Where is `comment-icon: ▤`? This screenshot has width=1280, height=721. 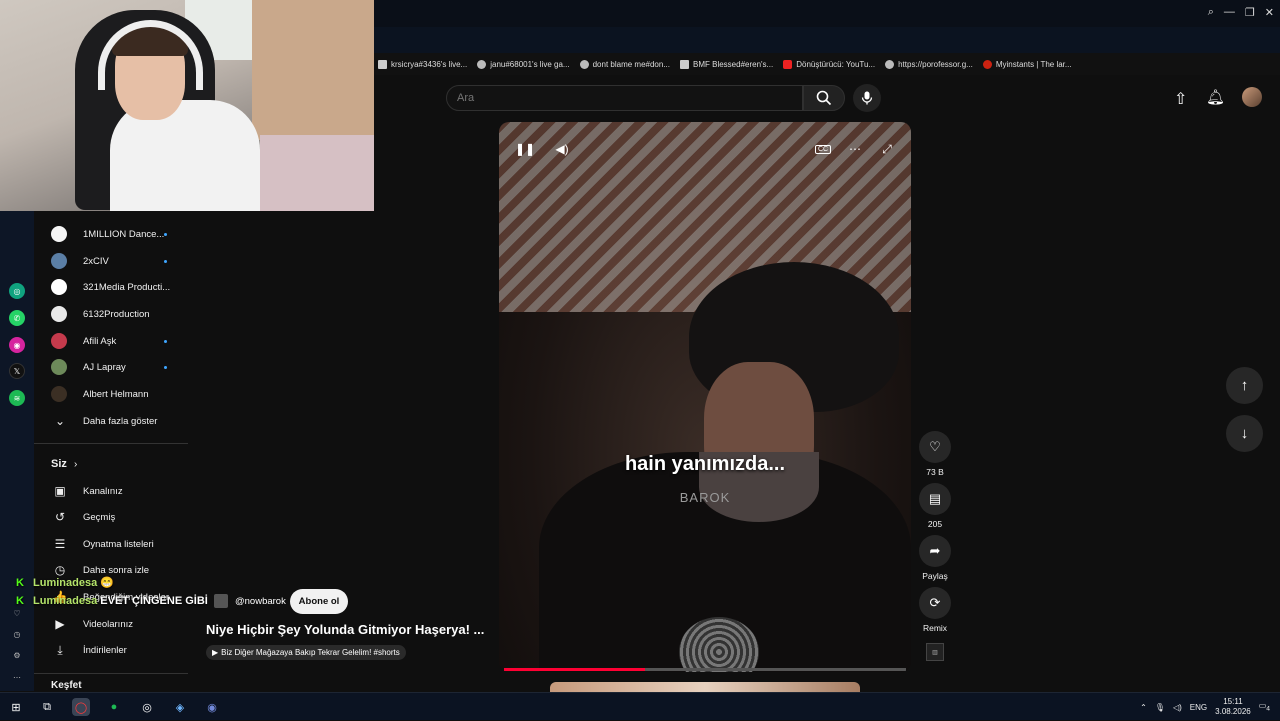
comment-icon: ▤ is located at coordinates (935, 498).